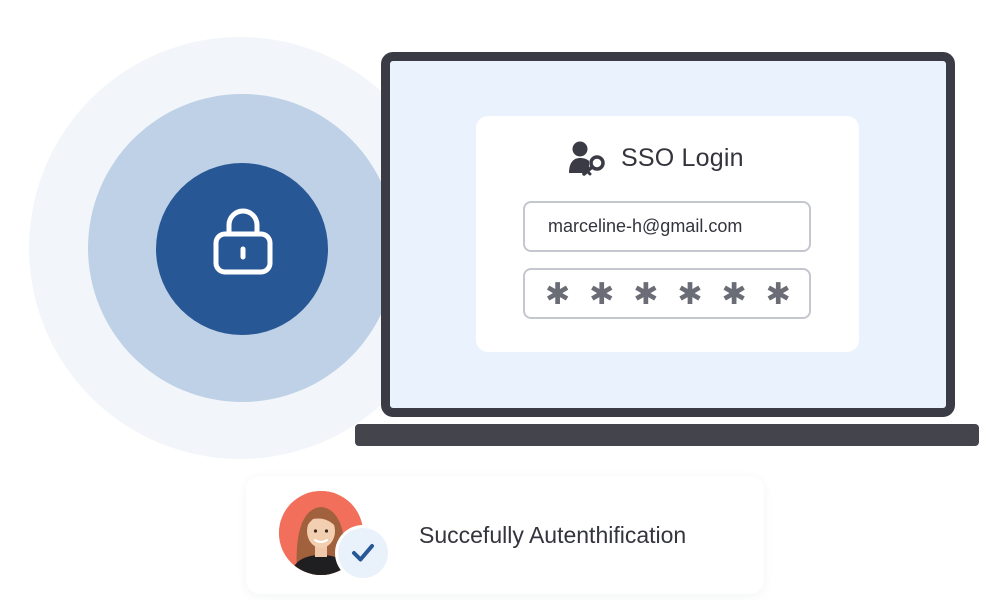 Image resolution: width=1008 pixels, height=600 pixels. I want to click on auth-status-message: Succefully Autenthification, so click(553, 535).